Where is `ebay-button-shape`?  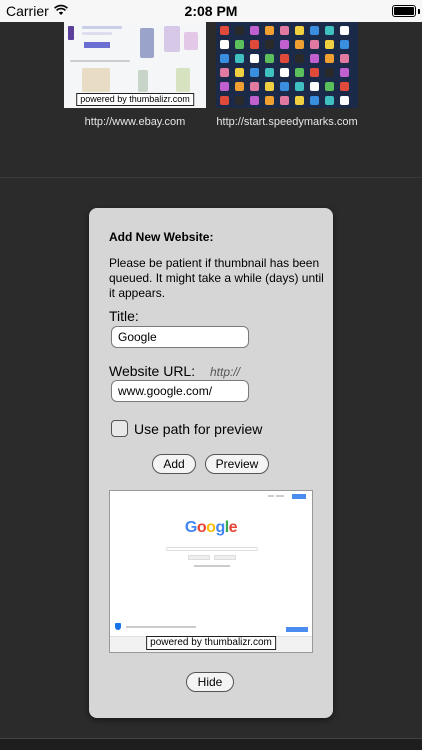
ebay-button-shape is located at coordinates (97, 45).